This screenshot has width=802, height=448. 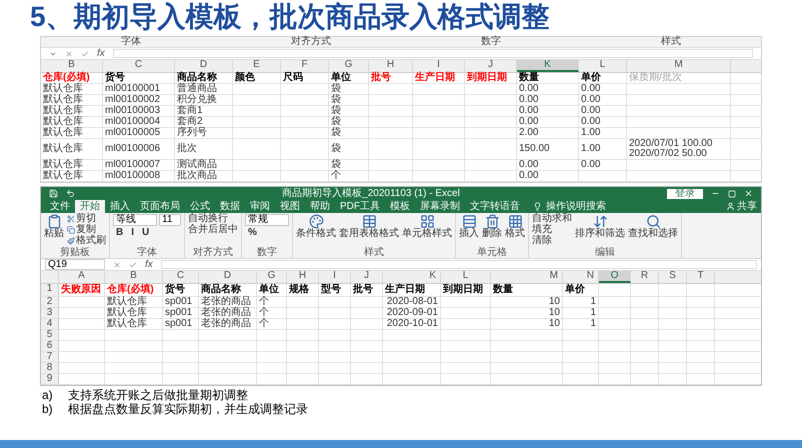 I want to click on ribbon-button: 粘贴, so click(x=54, y=226).